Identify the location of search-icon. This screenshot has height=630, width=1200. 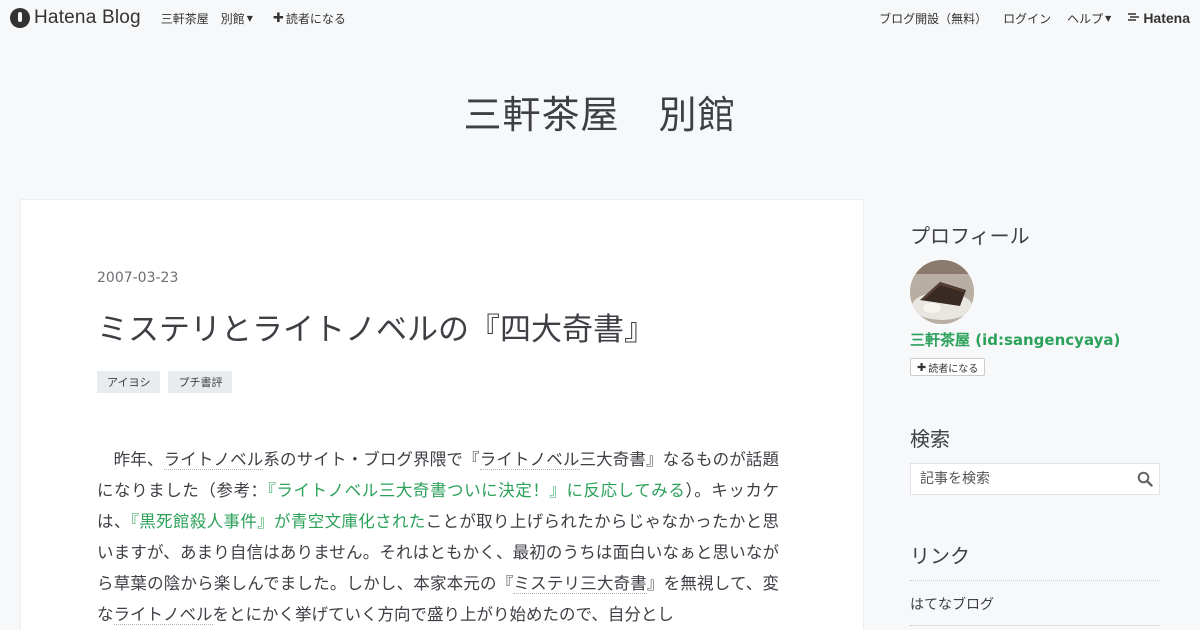
(1145, 479).